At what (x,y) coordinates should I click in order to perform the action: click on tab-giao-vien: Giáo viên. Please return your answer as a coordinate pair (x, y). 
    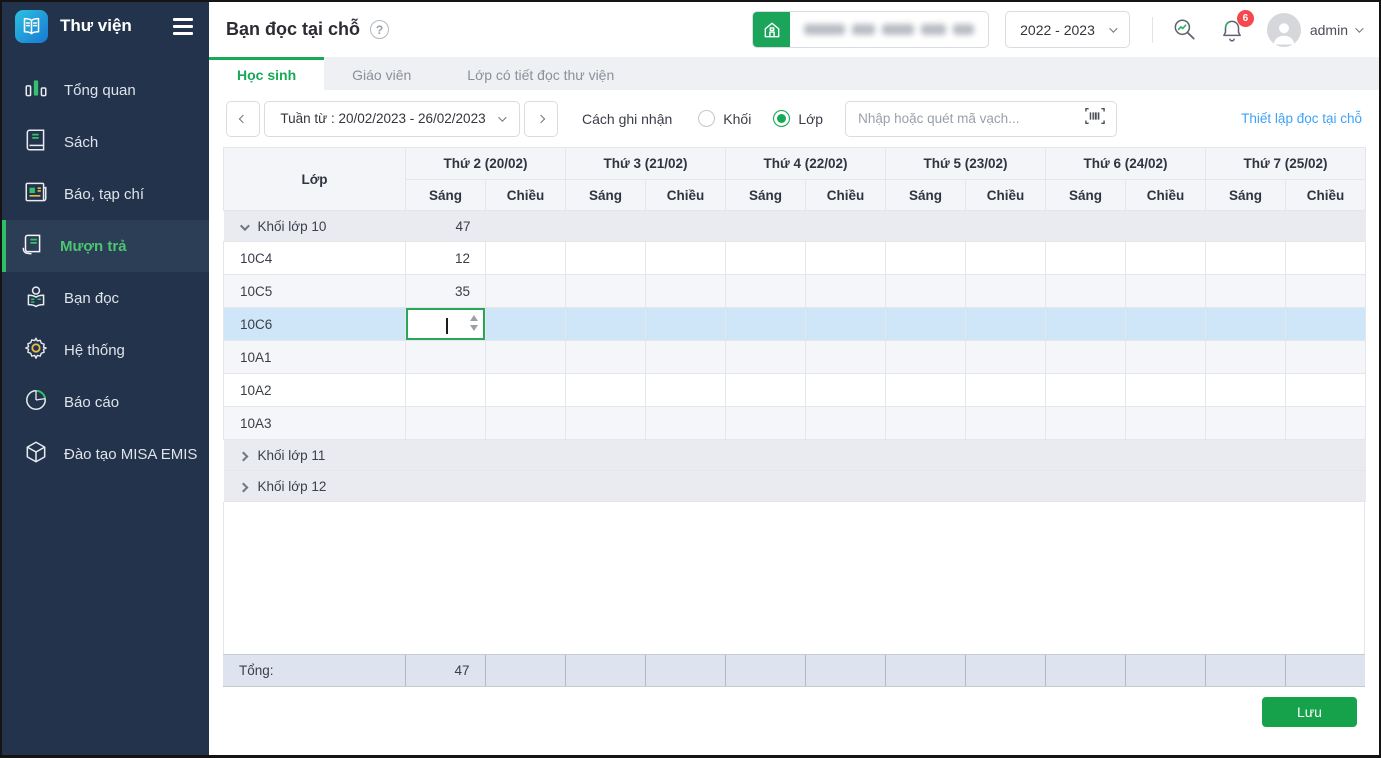
    Looking at the image, I should click on (381, 73).